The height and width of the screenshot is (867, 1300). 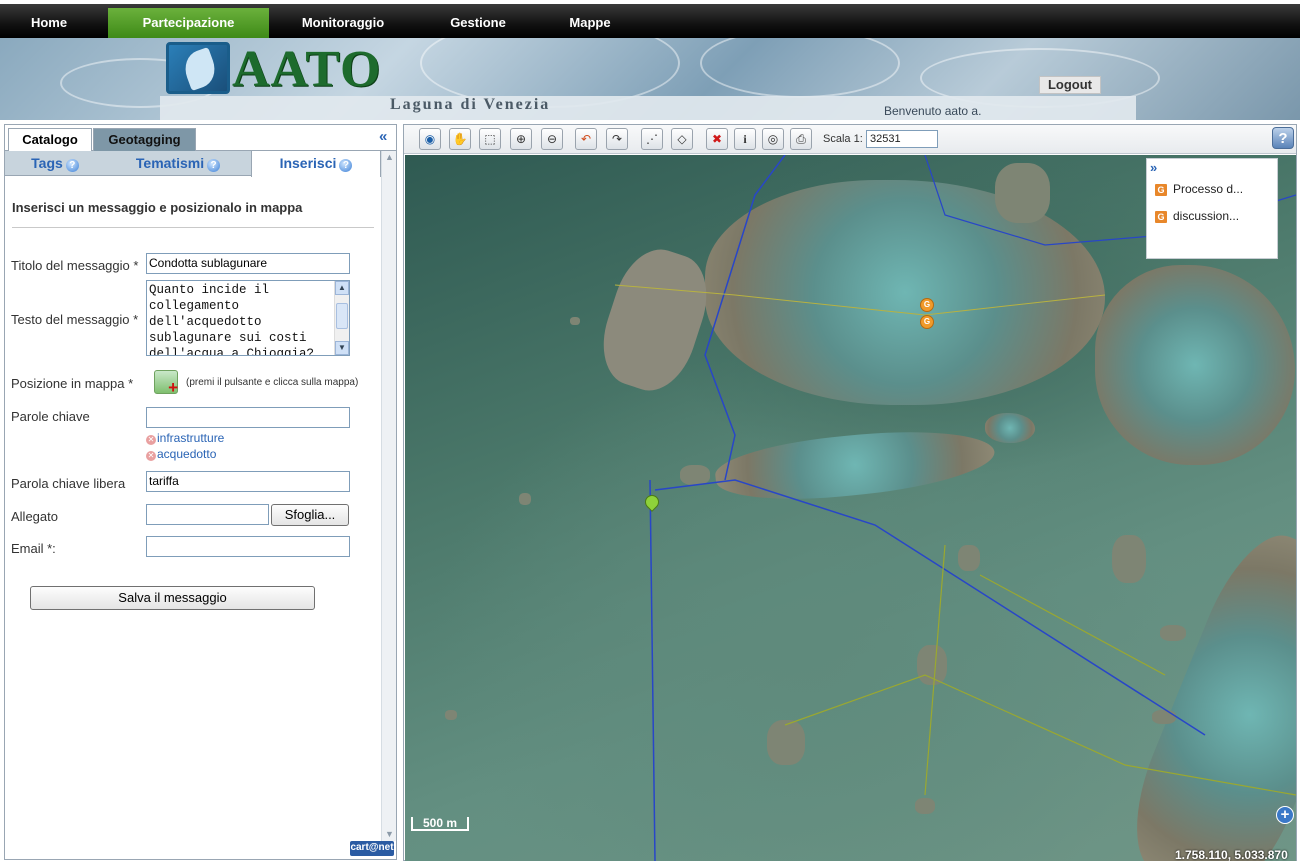 What do you see at coordinates (68, 483) in the screenshot?
I see `parola-libera-label: Parola chiave libera` at bounding box center [68, 483].